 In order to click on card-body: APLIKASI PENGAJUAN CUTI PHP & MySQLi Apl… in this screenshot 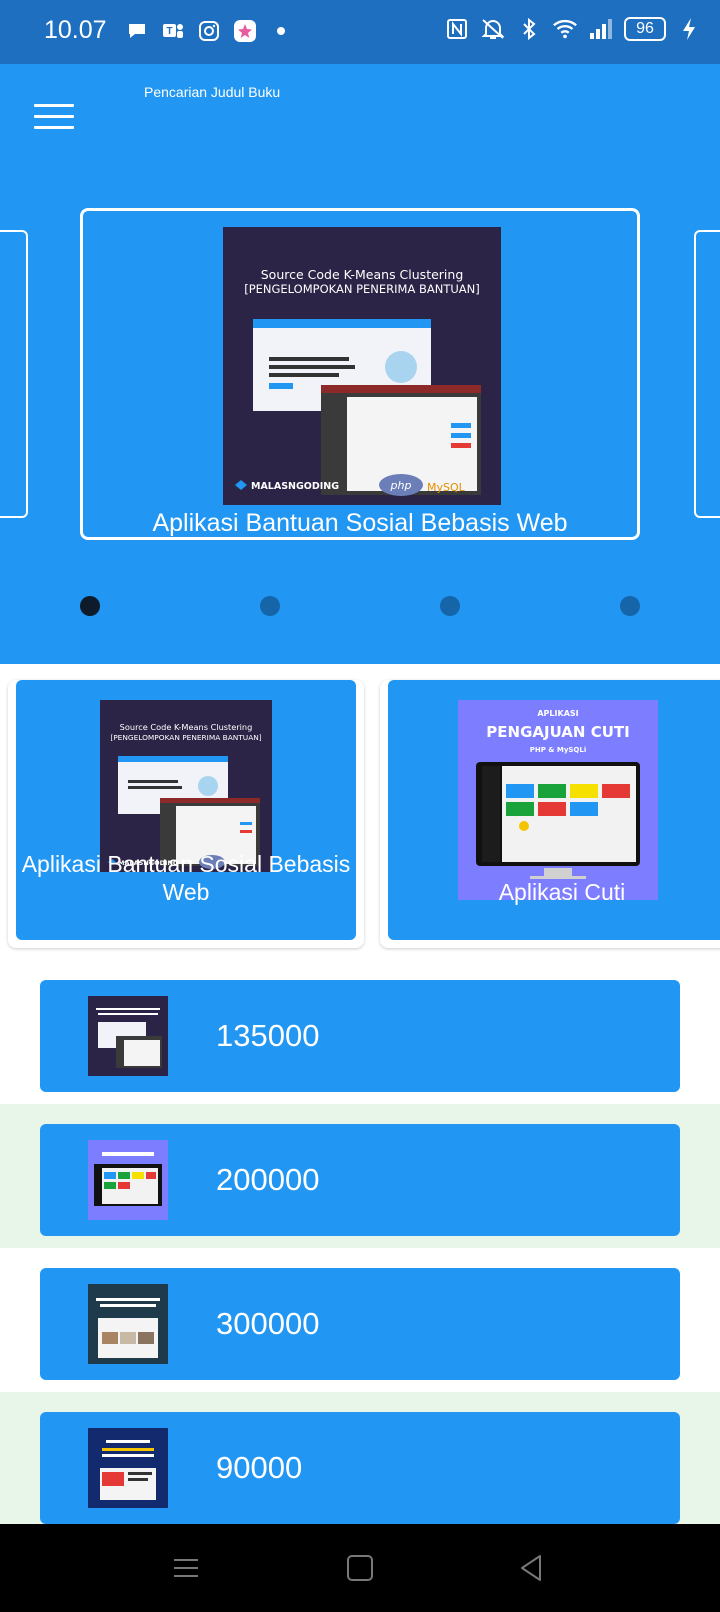, I will do `click(554, 810)`.